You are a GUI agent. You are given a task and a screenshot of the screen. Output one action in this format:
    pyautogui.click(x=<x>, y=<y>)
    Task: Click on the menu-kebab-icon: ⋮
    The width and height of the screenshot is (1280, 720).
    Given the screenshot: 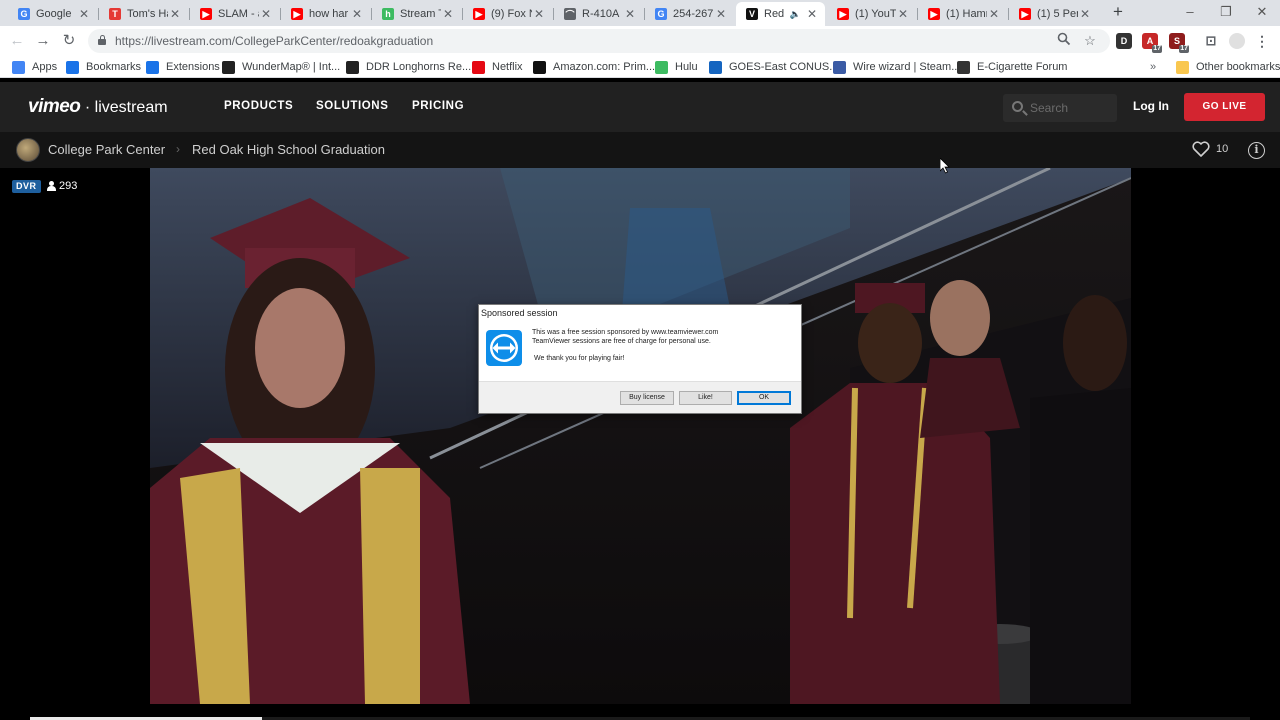 What is the action you would take?
    pyautogui.click(x=1262, y=41)
    